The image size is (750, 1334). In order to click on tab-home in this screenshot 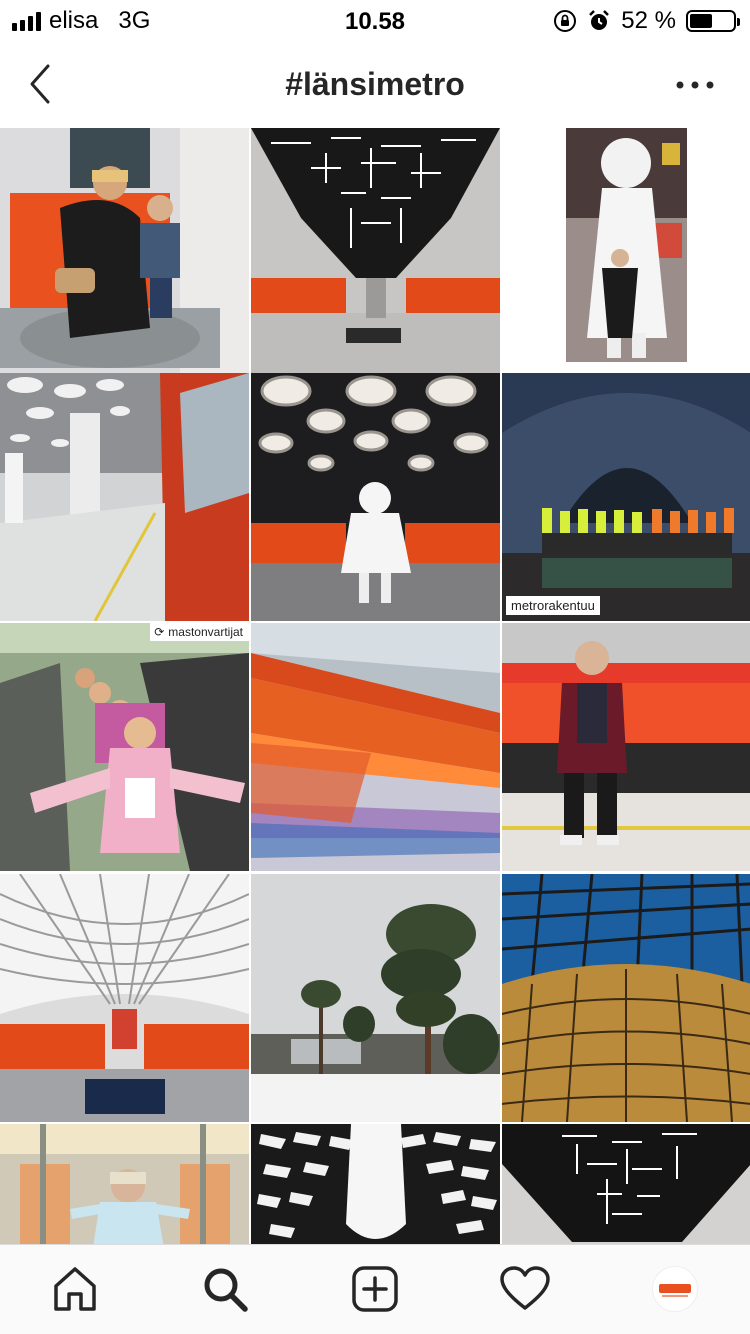, I will do `click(75, 1289)`.